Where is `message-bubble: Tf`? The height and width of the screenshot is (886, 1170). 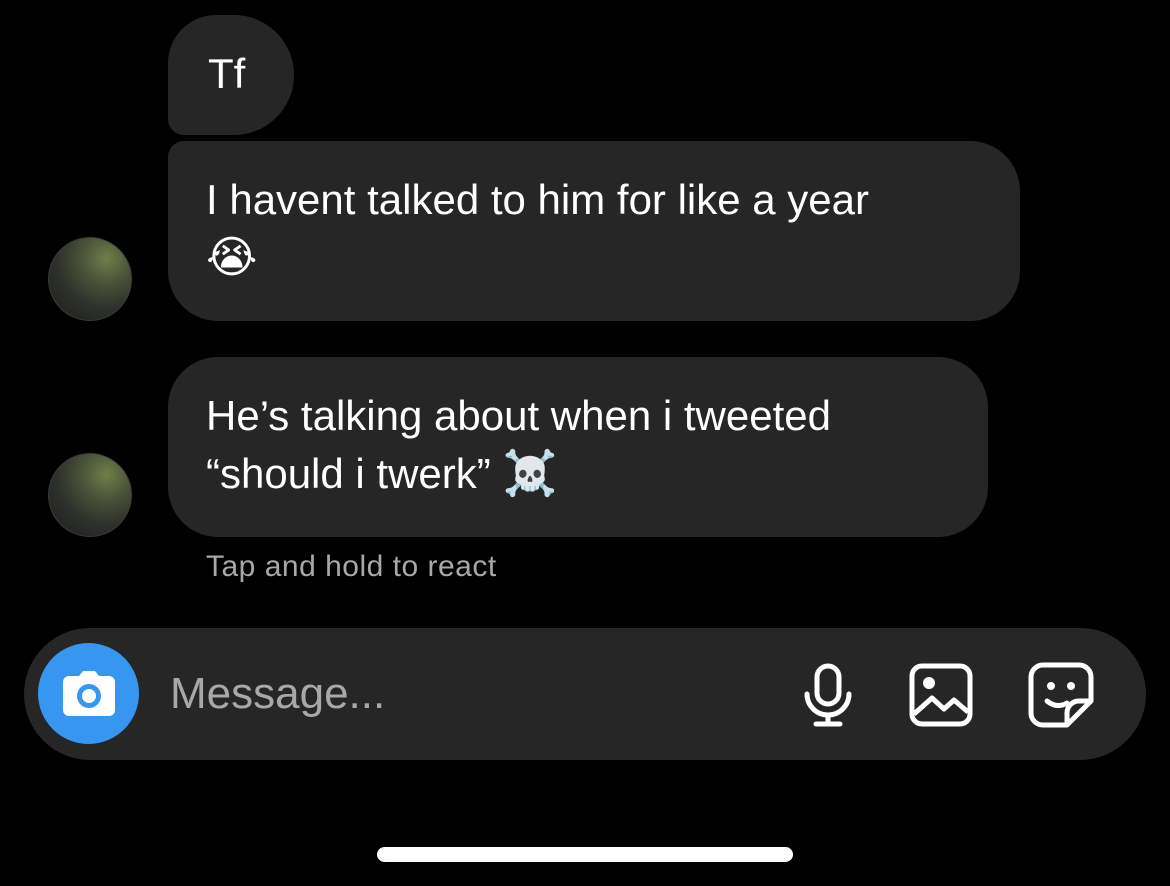 message-bubble: Tf is located at coordinates (231, 75).